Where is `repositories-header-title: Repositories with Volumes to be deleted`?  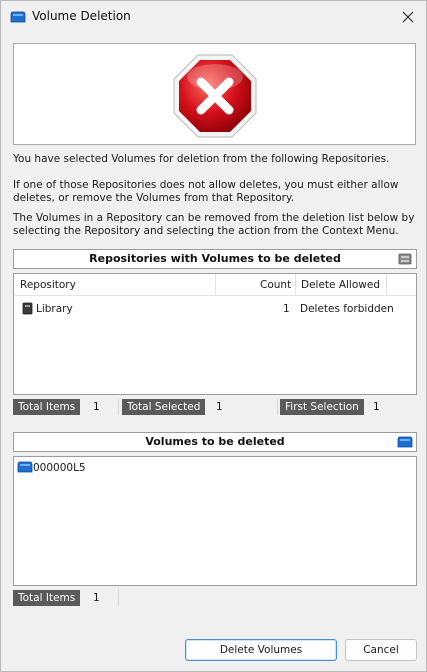
repositories-header-title: Repositories with Volumes to be deleted is located at coordinates (215, 258).